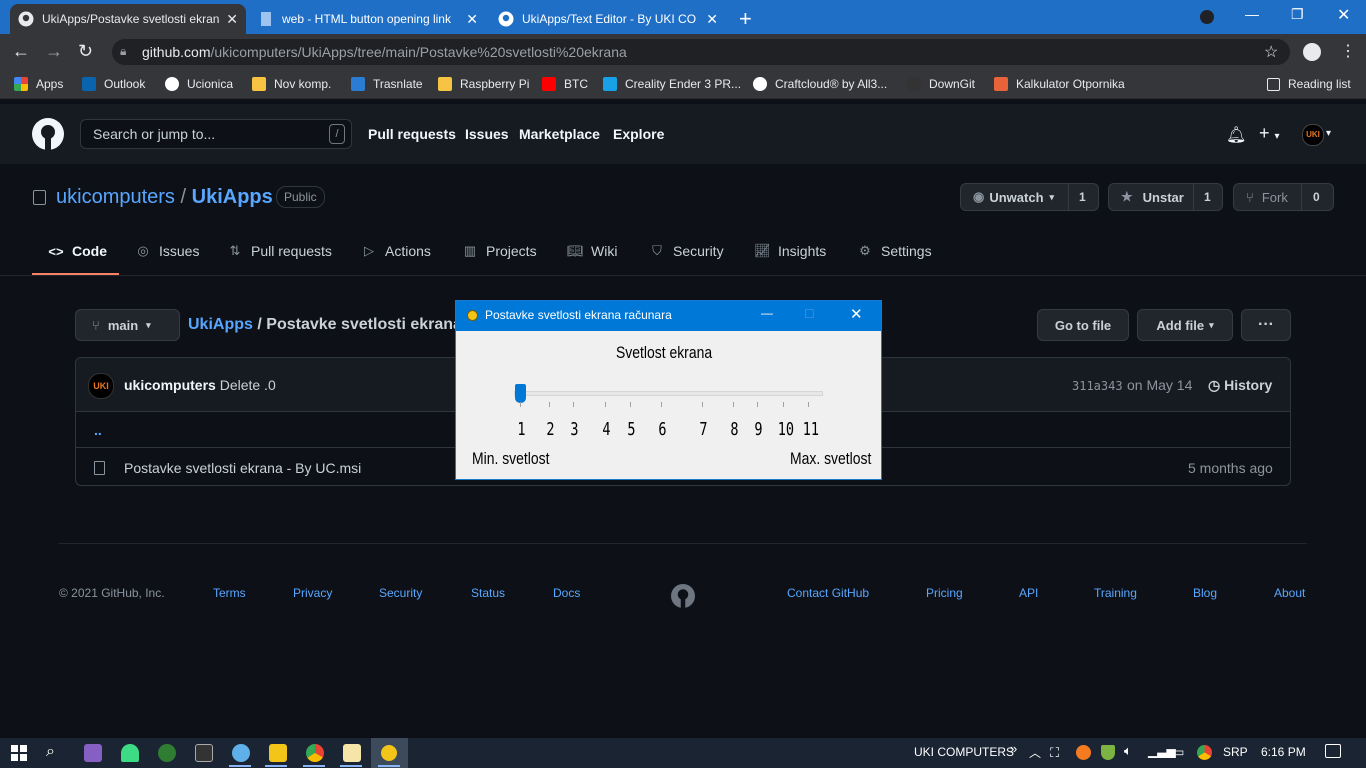  I want to click on dialog-minimize-button: —, so click(767, 313).